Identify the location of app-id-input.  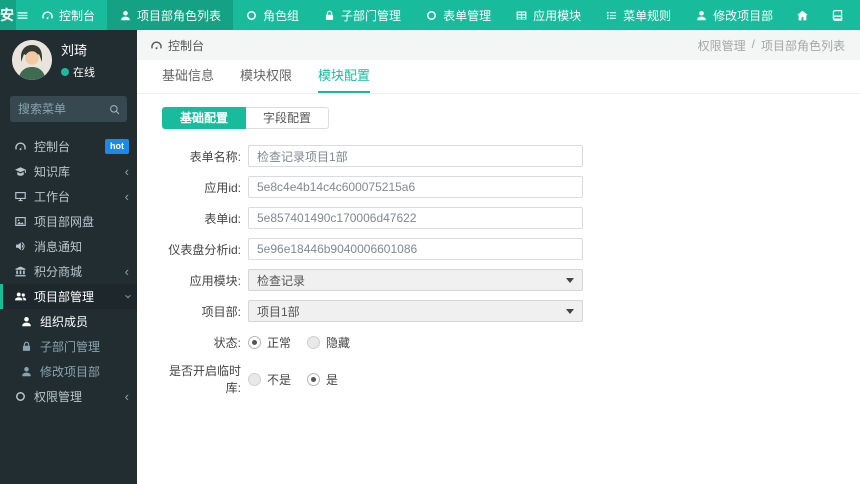
(415, 187).